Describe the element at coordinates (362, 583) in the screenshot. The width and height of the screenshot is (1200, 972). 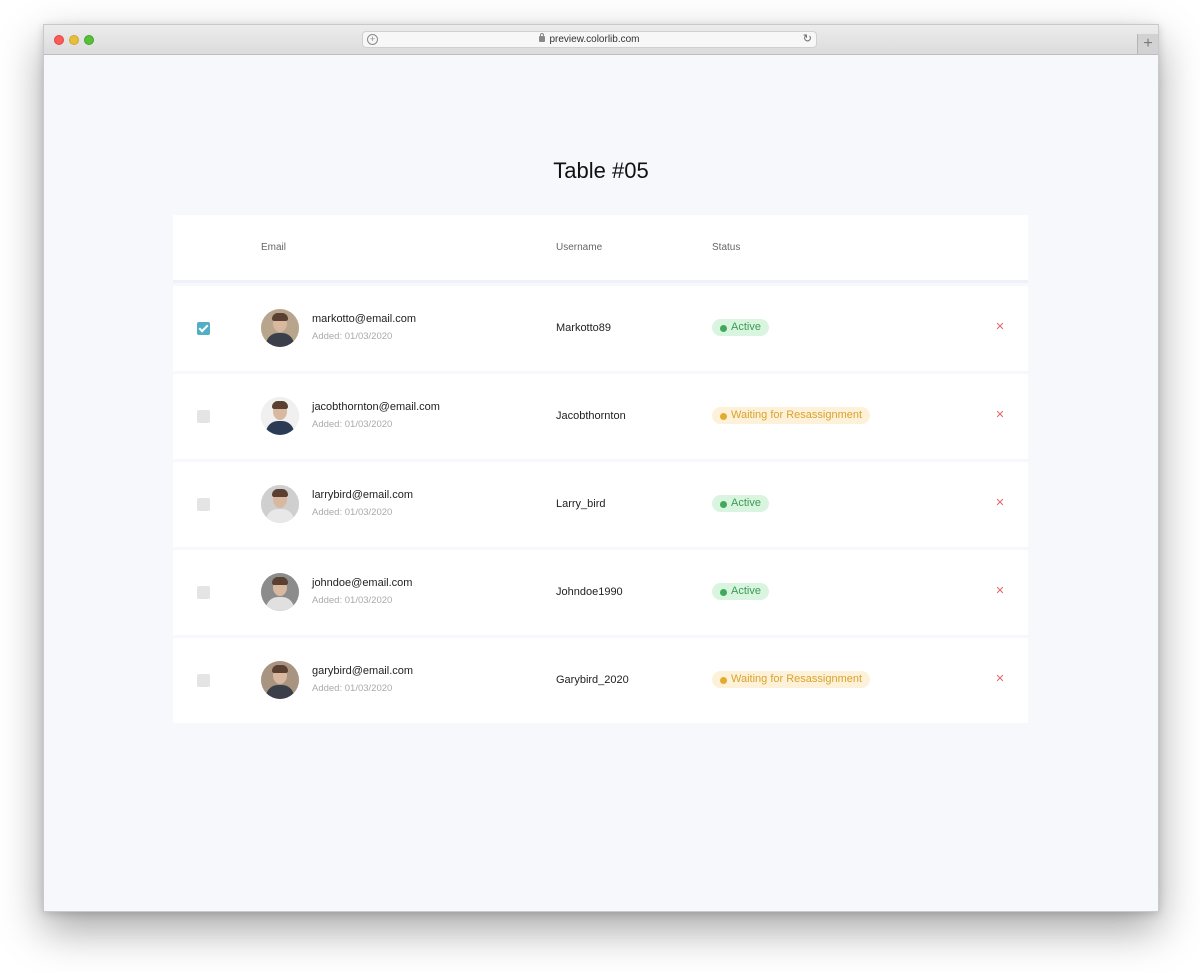
I see `user-email: johndoe@email.com` at that location.